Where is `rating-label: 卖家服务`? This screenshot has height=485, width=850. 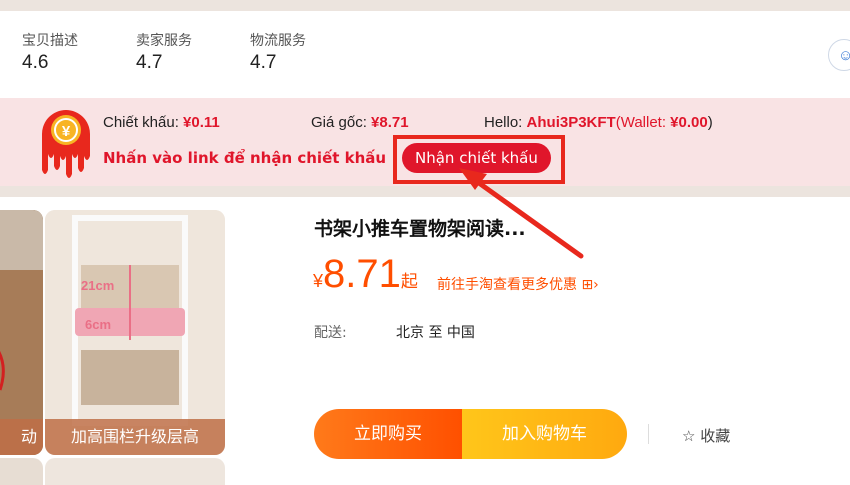 rating-label: 卖家服务 is located at coordinates (164, 41).